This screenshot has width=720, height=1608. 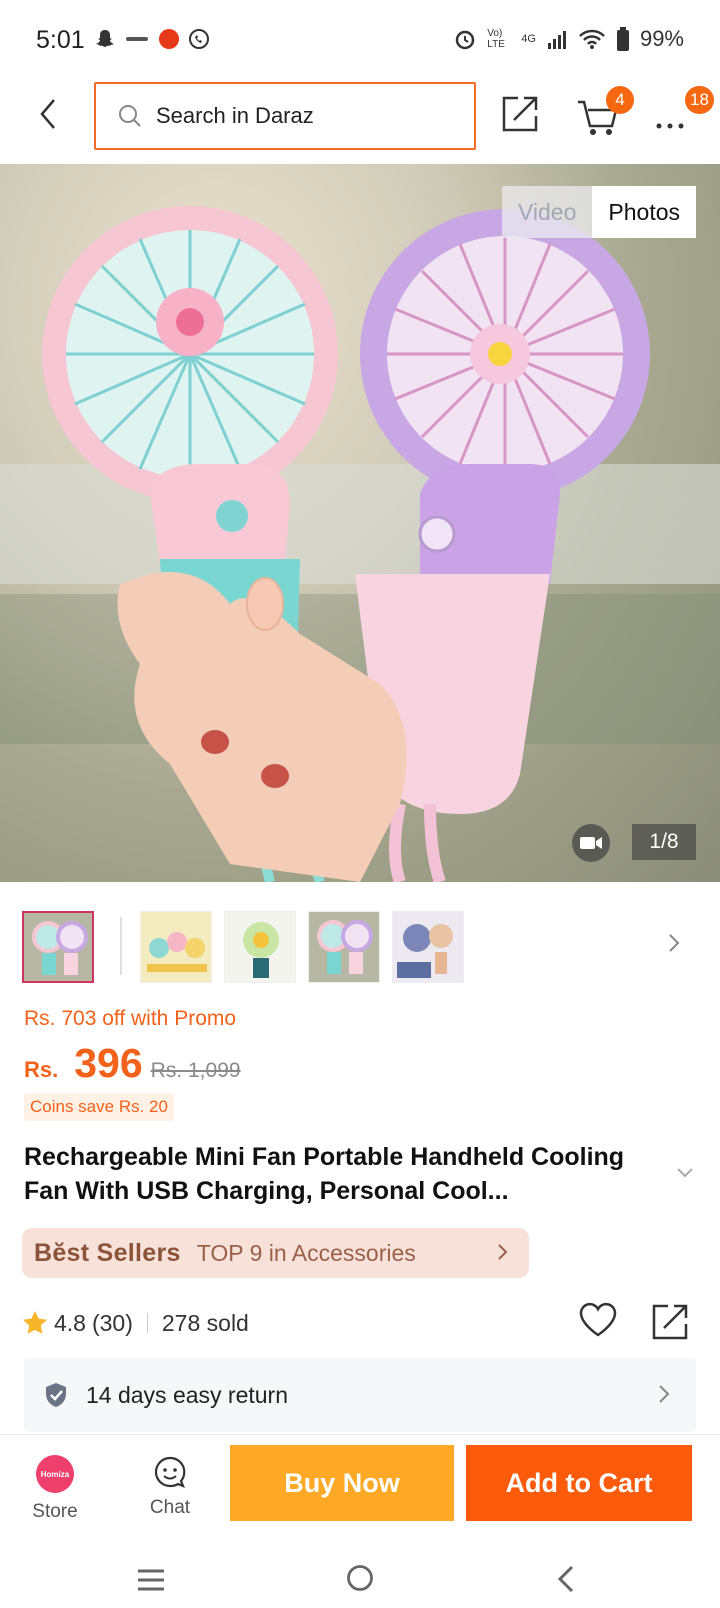 I want to click on rating-row: 4.8 (30) 278 sold, so click(x=135, y=1323).